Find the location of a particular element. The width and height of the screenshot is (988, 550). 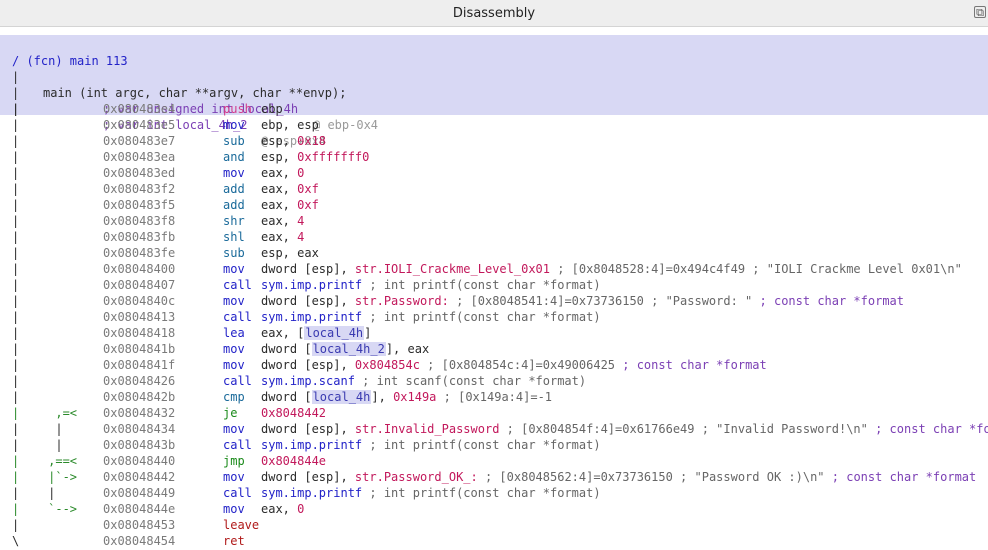

instruction-address: 0x0804843b is located at coordinates (139, 445).